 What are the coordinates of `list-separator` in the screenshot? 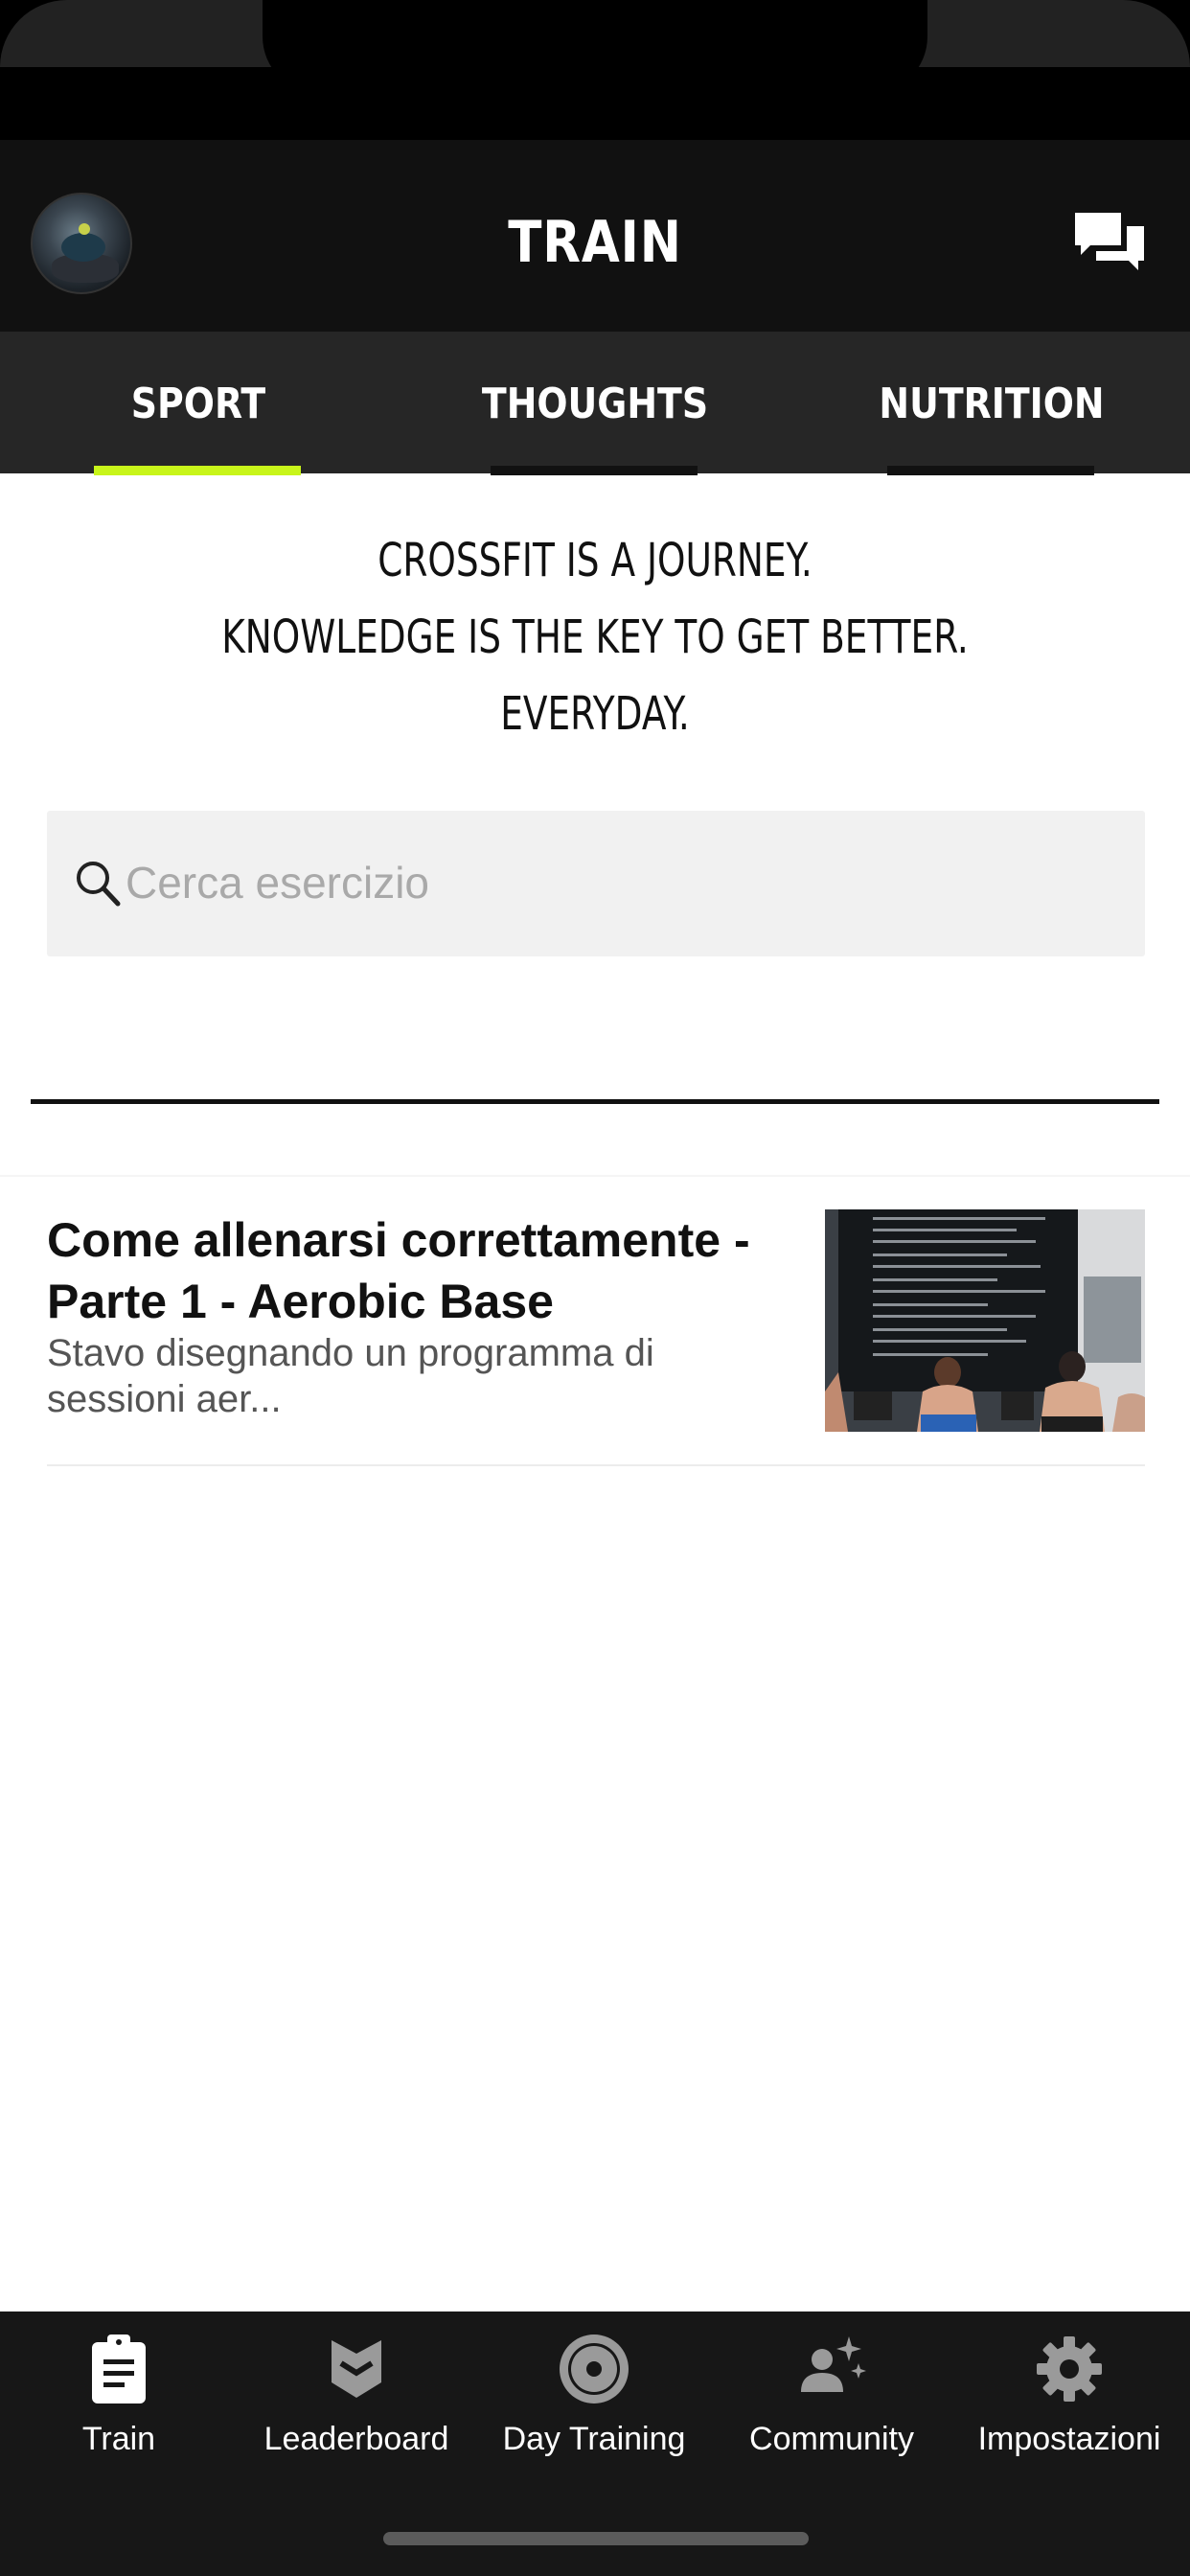 It's located at (596, 1465).